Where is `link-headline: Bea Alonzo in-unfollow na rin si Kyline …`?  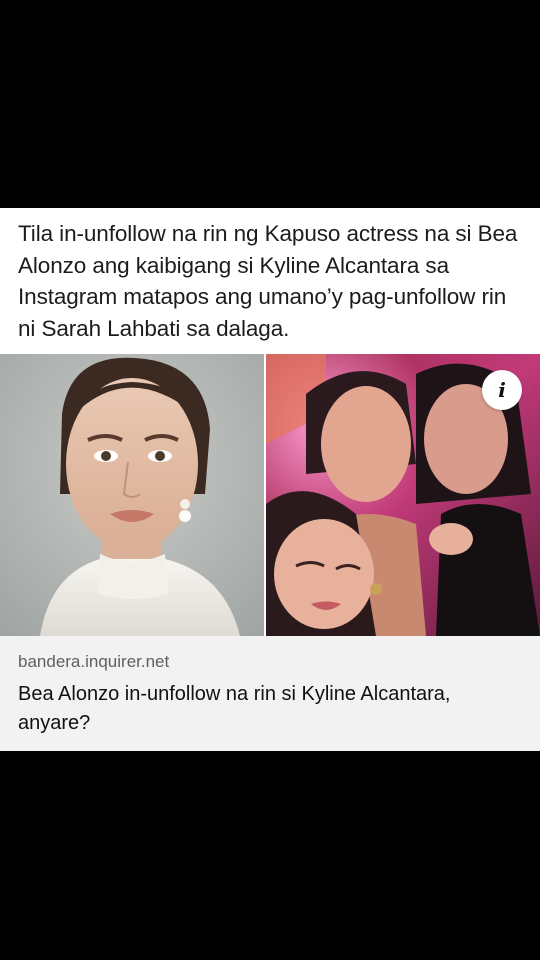 link-headline: Bea Alonzo in-unfollow na rin si Kyline … is located at coordinates (270, 709).